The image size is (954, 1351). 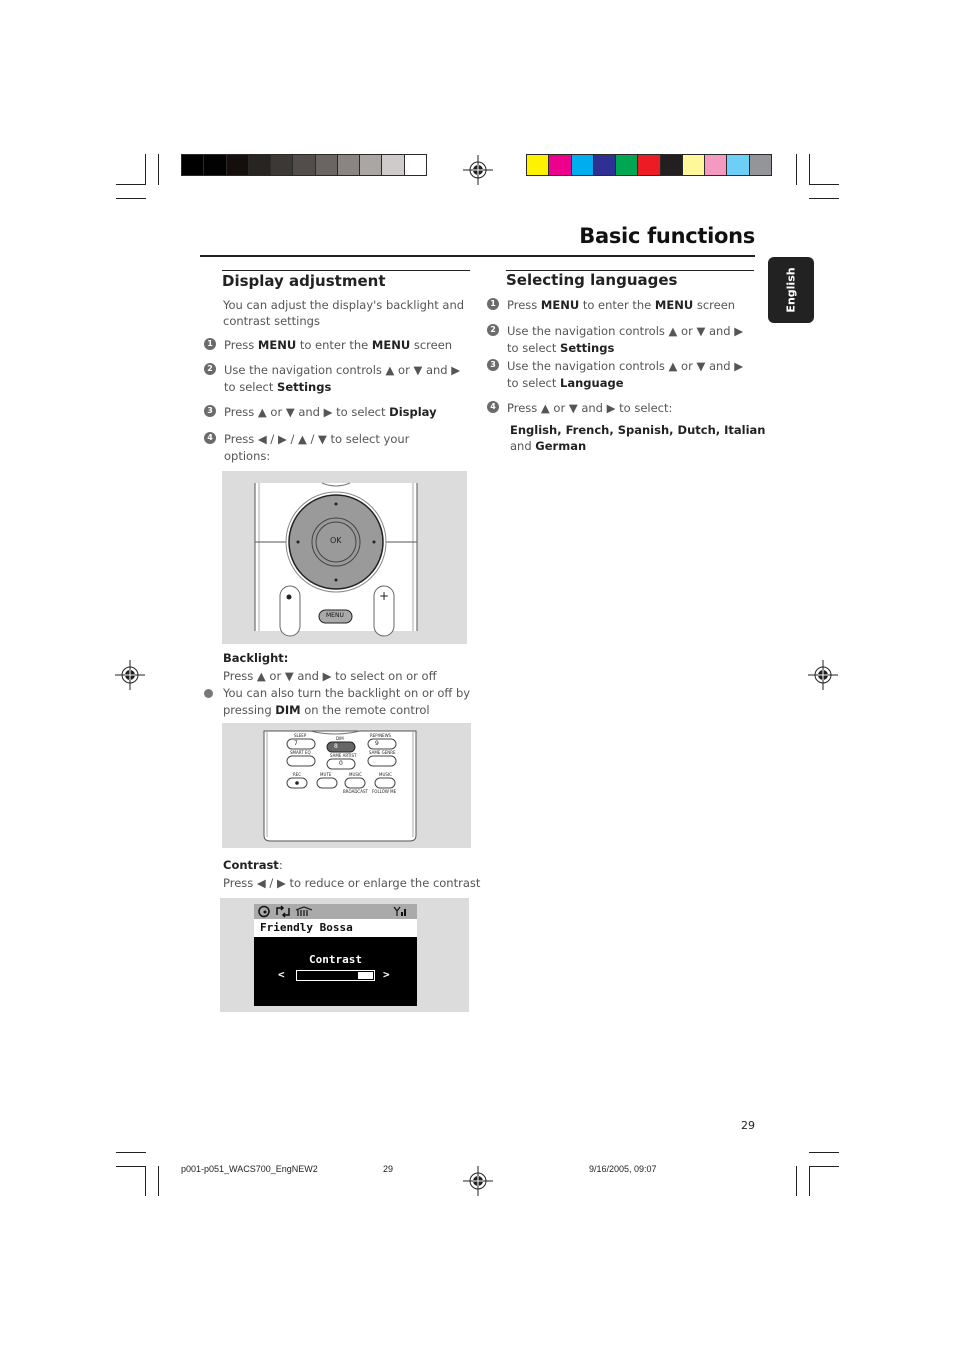 What do you see at coordinates (355, 791) in the screenshot?
I see `remote-label-broadcast: BROADCAST` at bounding box center [355, 791].